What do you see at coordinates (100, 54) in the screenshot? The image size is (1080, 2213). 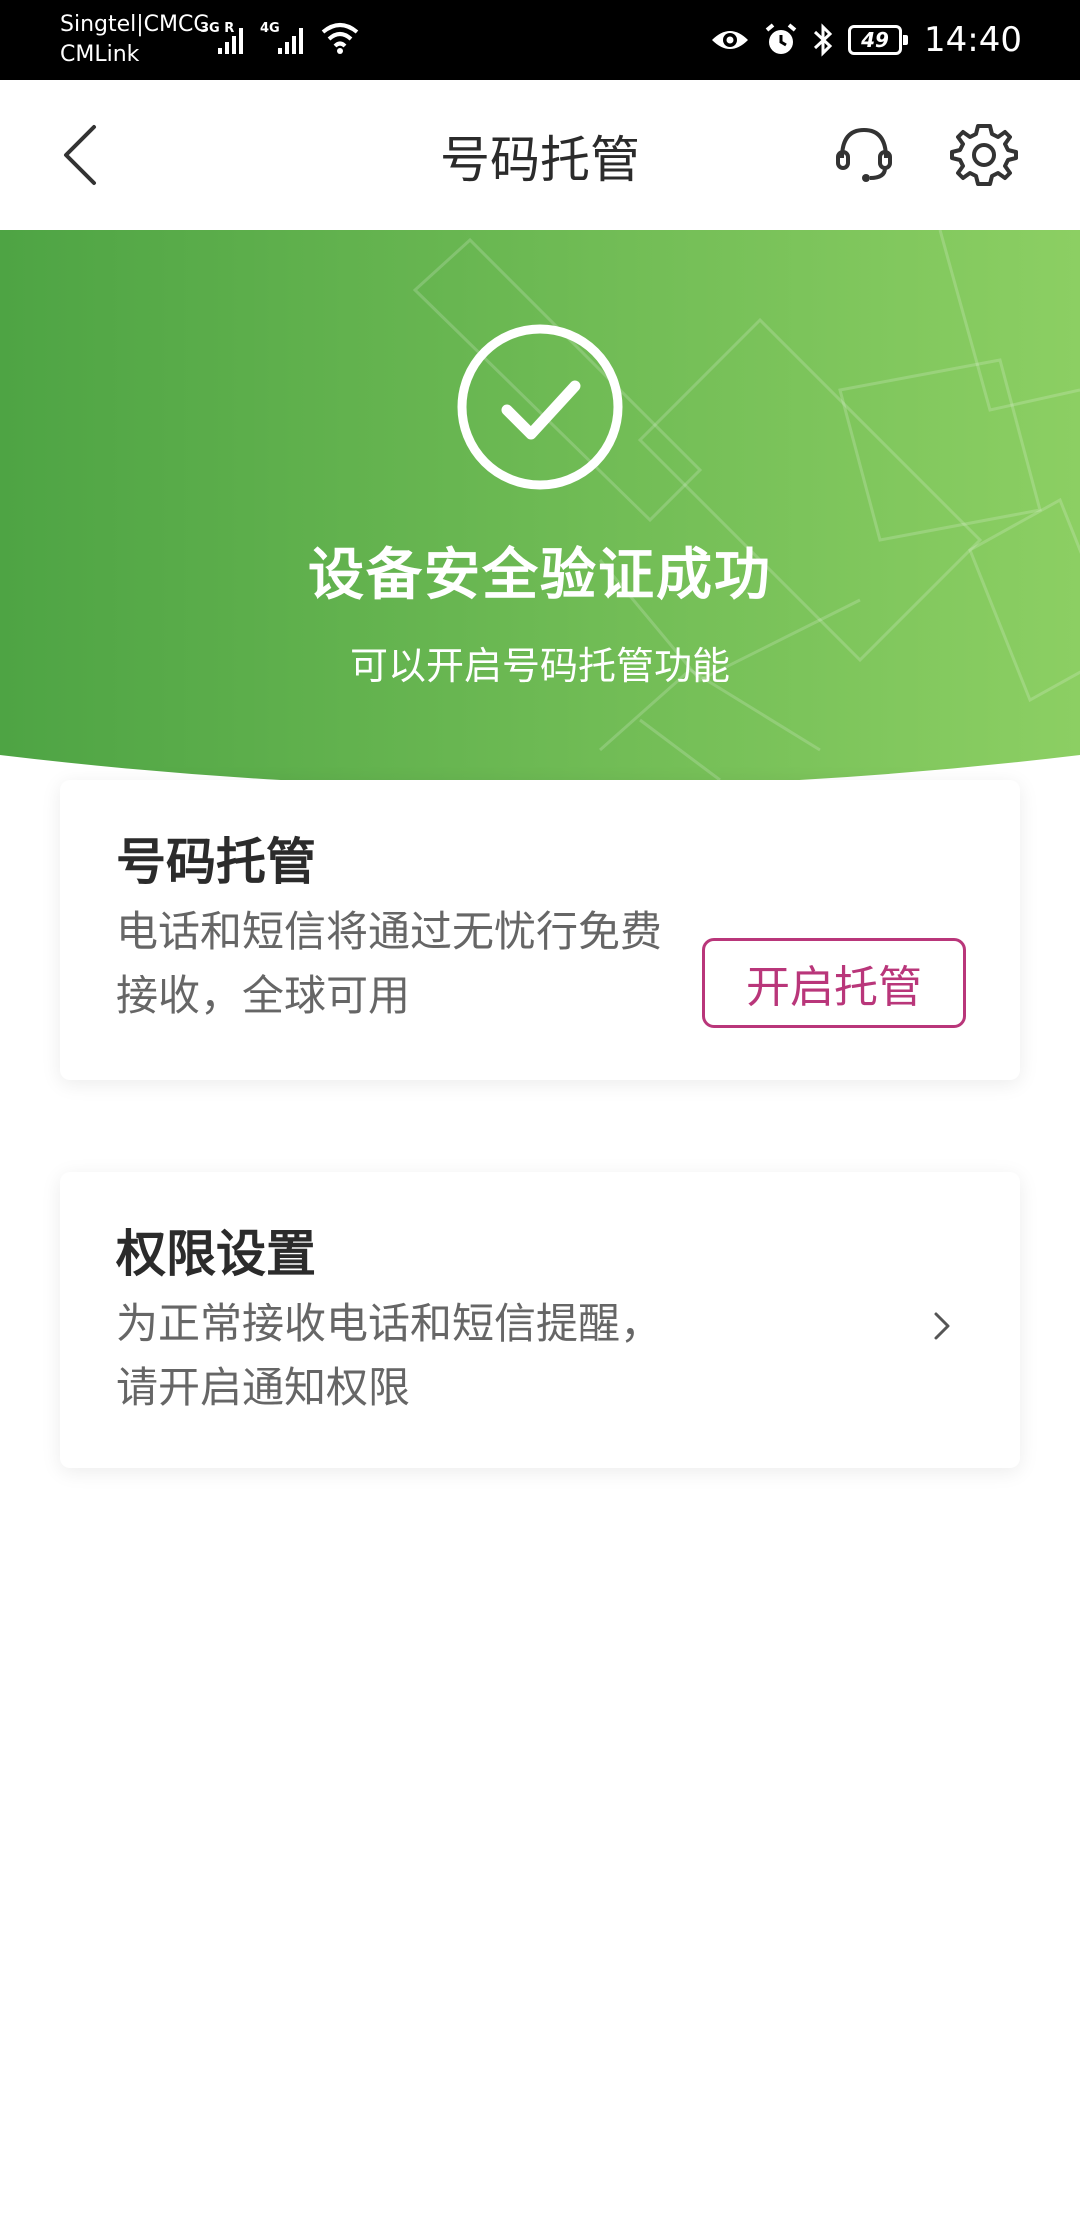 I see `carrier-line-2: CMLink` at bounding box center [100, 54].